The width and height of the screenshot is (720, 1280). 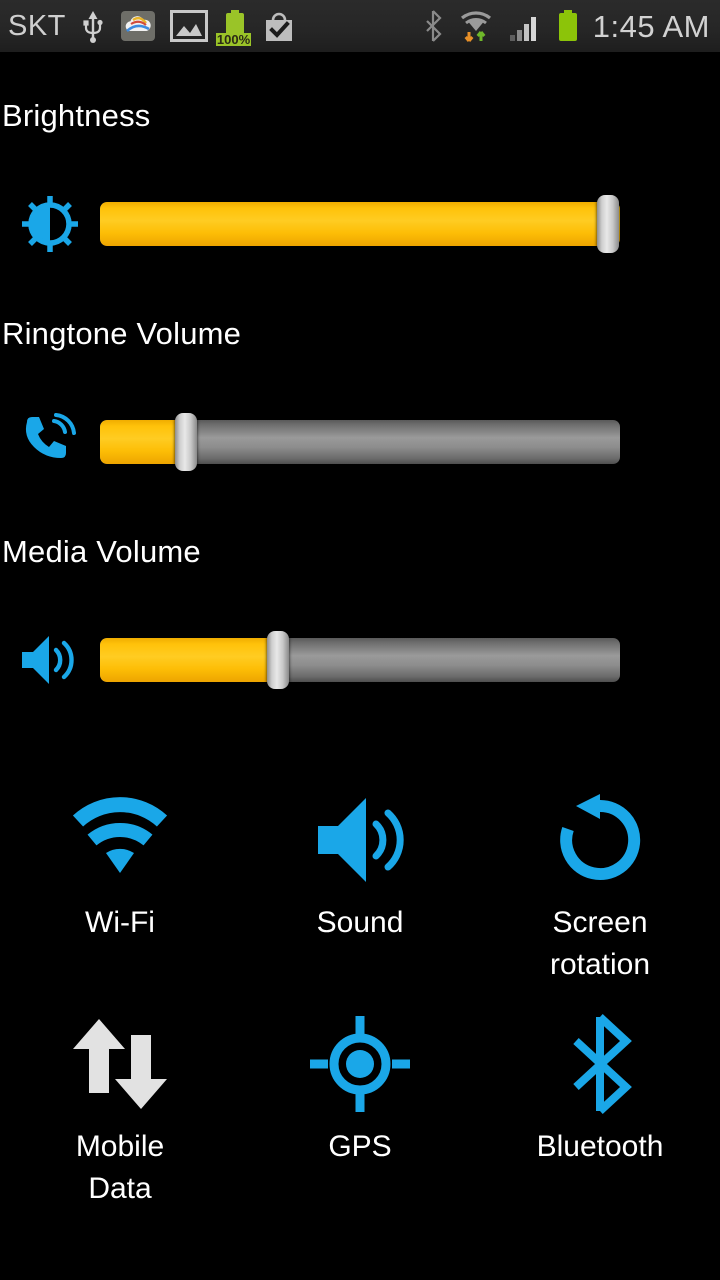 I want to click on brightness-sun-icon, so click(x=50, y=224).